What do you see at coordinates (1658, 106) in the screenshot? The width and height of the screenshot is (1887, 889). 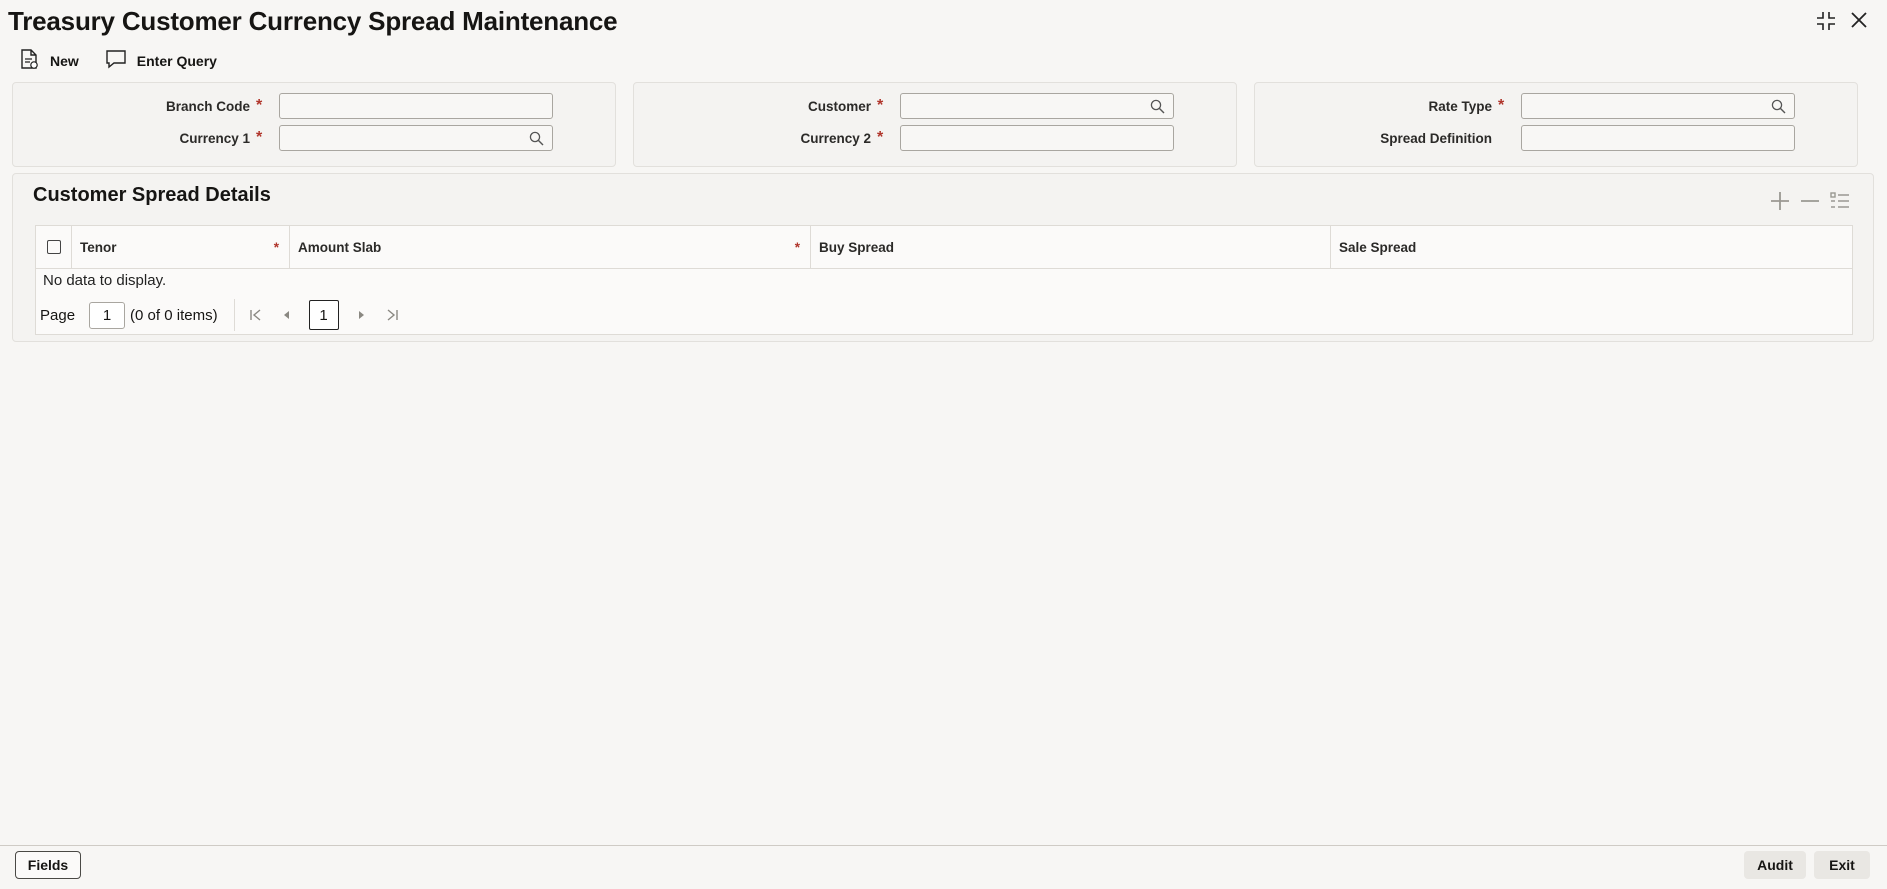 I see `rate-type-input` at bounding box center [1658, 106].